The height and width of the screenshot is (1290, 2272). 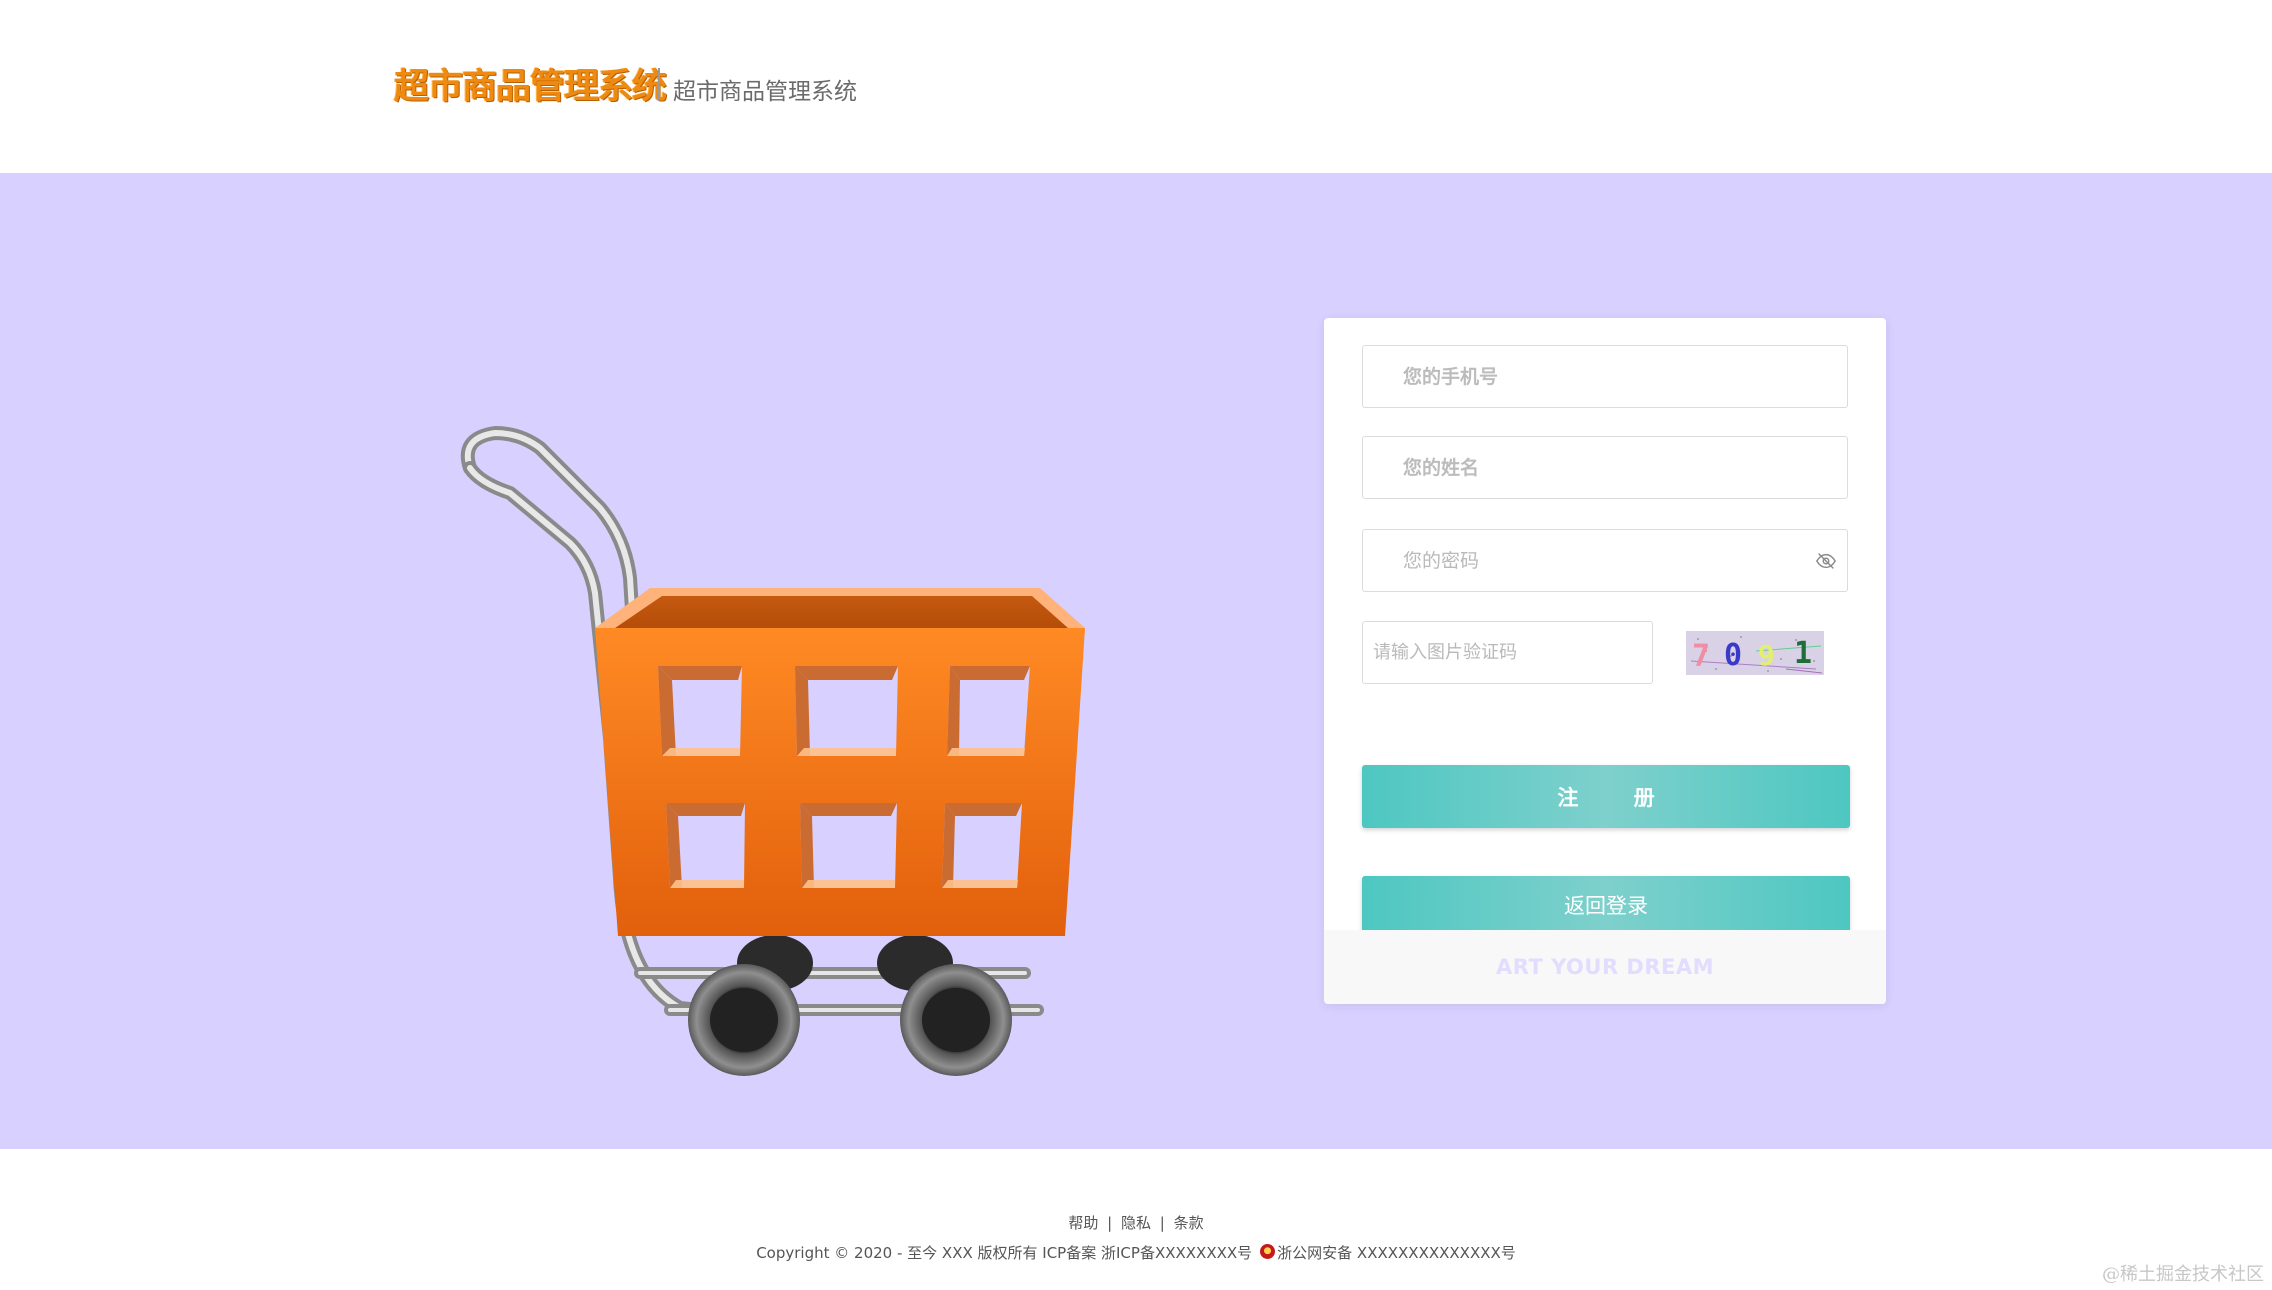 What do you see at coordinates (1701, 656) in the screenshot?
I see `captcha-digit-1: 7` at bounding box center [1701, 656].